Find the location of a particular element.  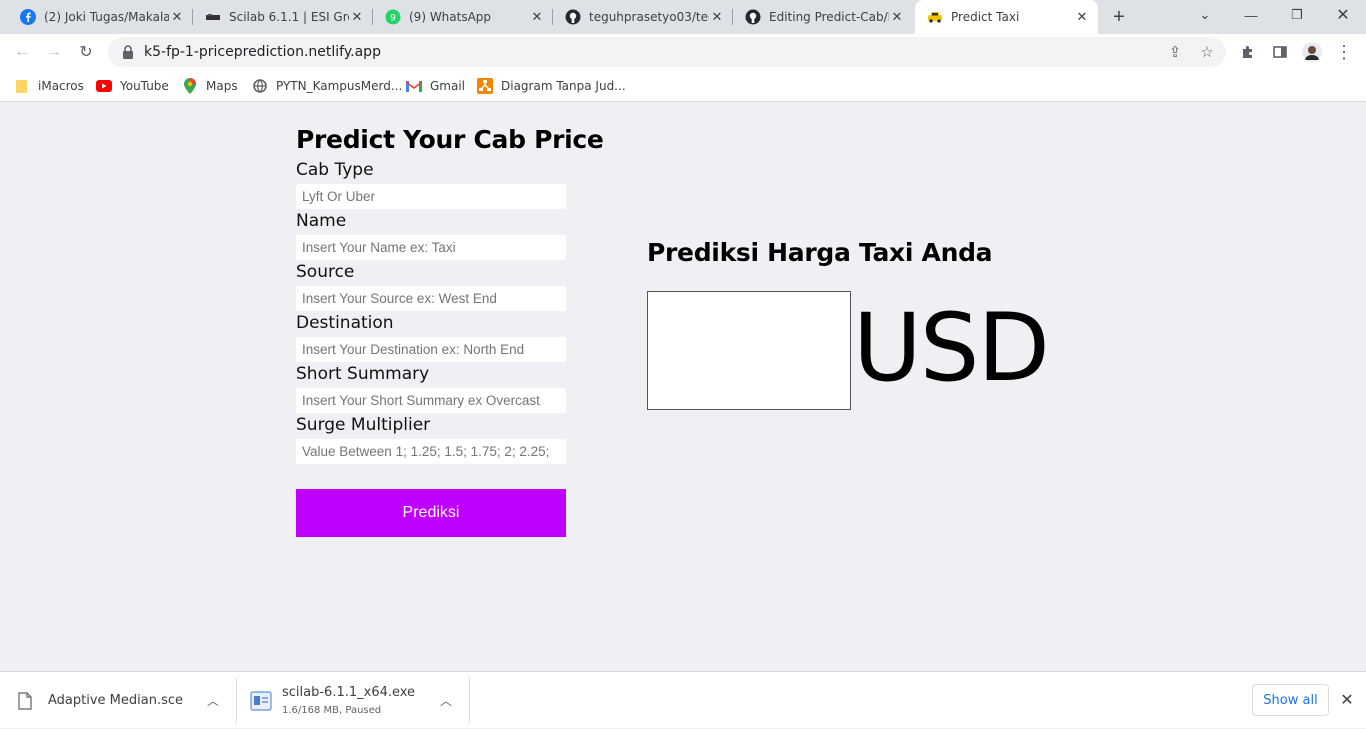

cab-type-label: Cab Type is located at coordinates (335, 170).